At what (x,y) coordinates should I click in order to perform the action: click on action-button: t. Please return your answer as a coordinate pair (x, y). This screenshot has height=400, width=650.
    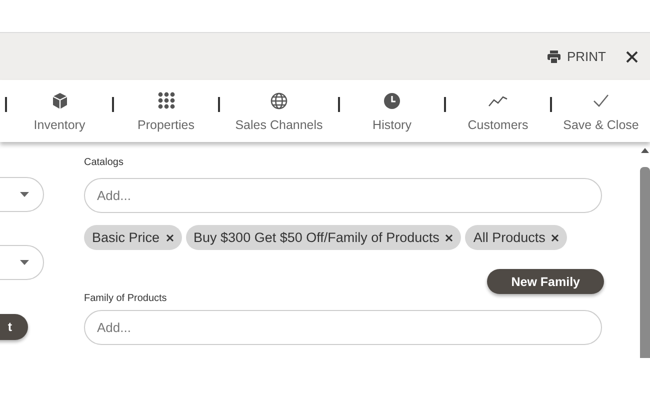
    Looking at the image, I should click on (14, 327).